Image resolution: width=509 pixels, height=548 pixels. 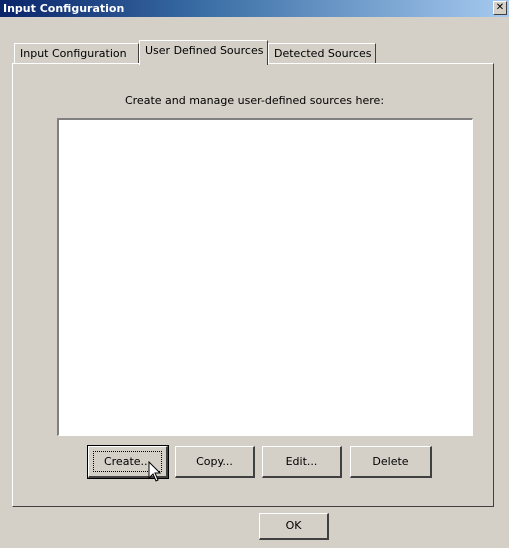 I want to click on title-bar: Input Configuration ✕, so click(x=254, y=8).